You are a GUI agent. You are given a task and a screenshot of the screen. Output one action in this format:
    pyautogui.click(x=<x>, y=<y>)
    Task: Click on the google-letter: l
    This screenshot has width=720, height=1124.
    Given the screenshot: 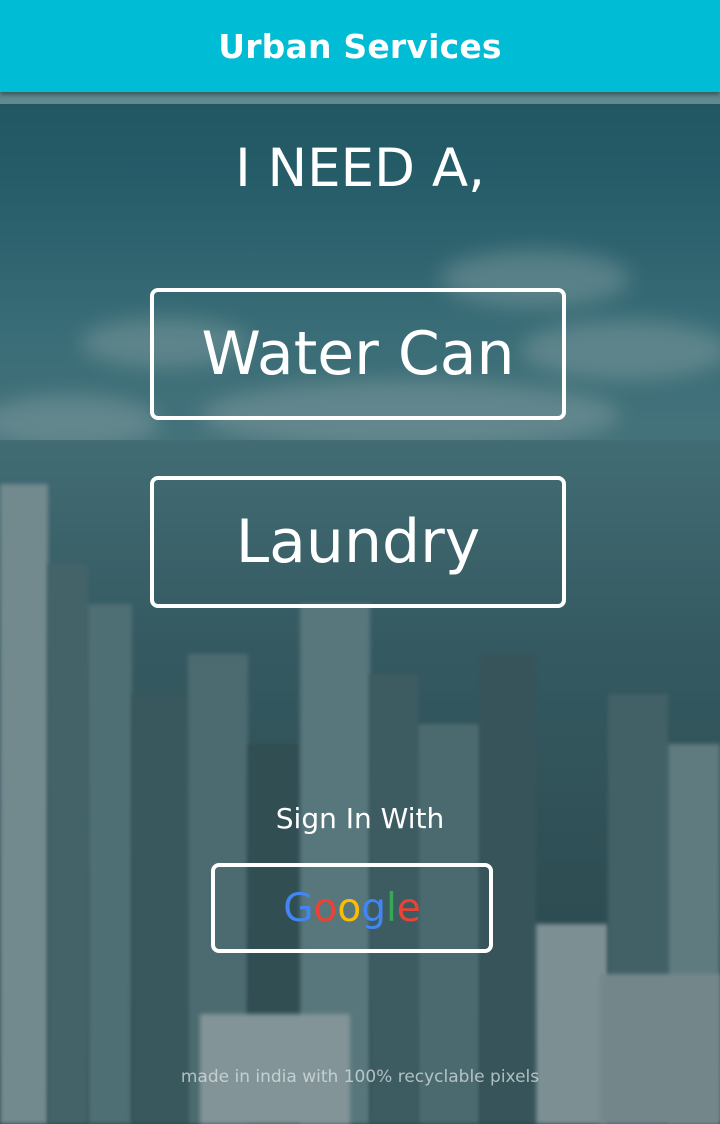 What is the action you would take?
    pyautogui.click(x=391, y=908)
    